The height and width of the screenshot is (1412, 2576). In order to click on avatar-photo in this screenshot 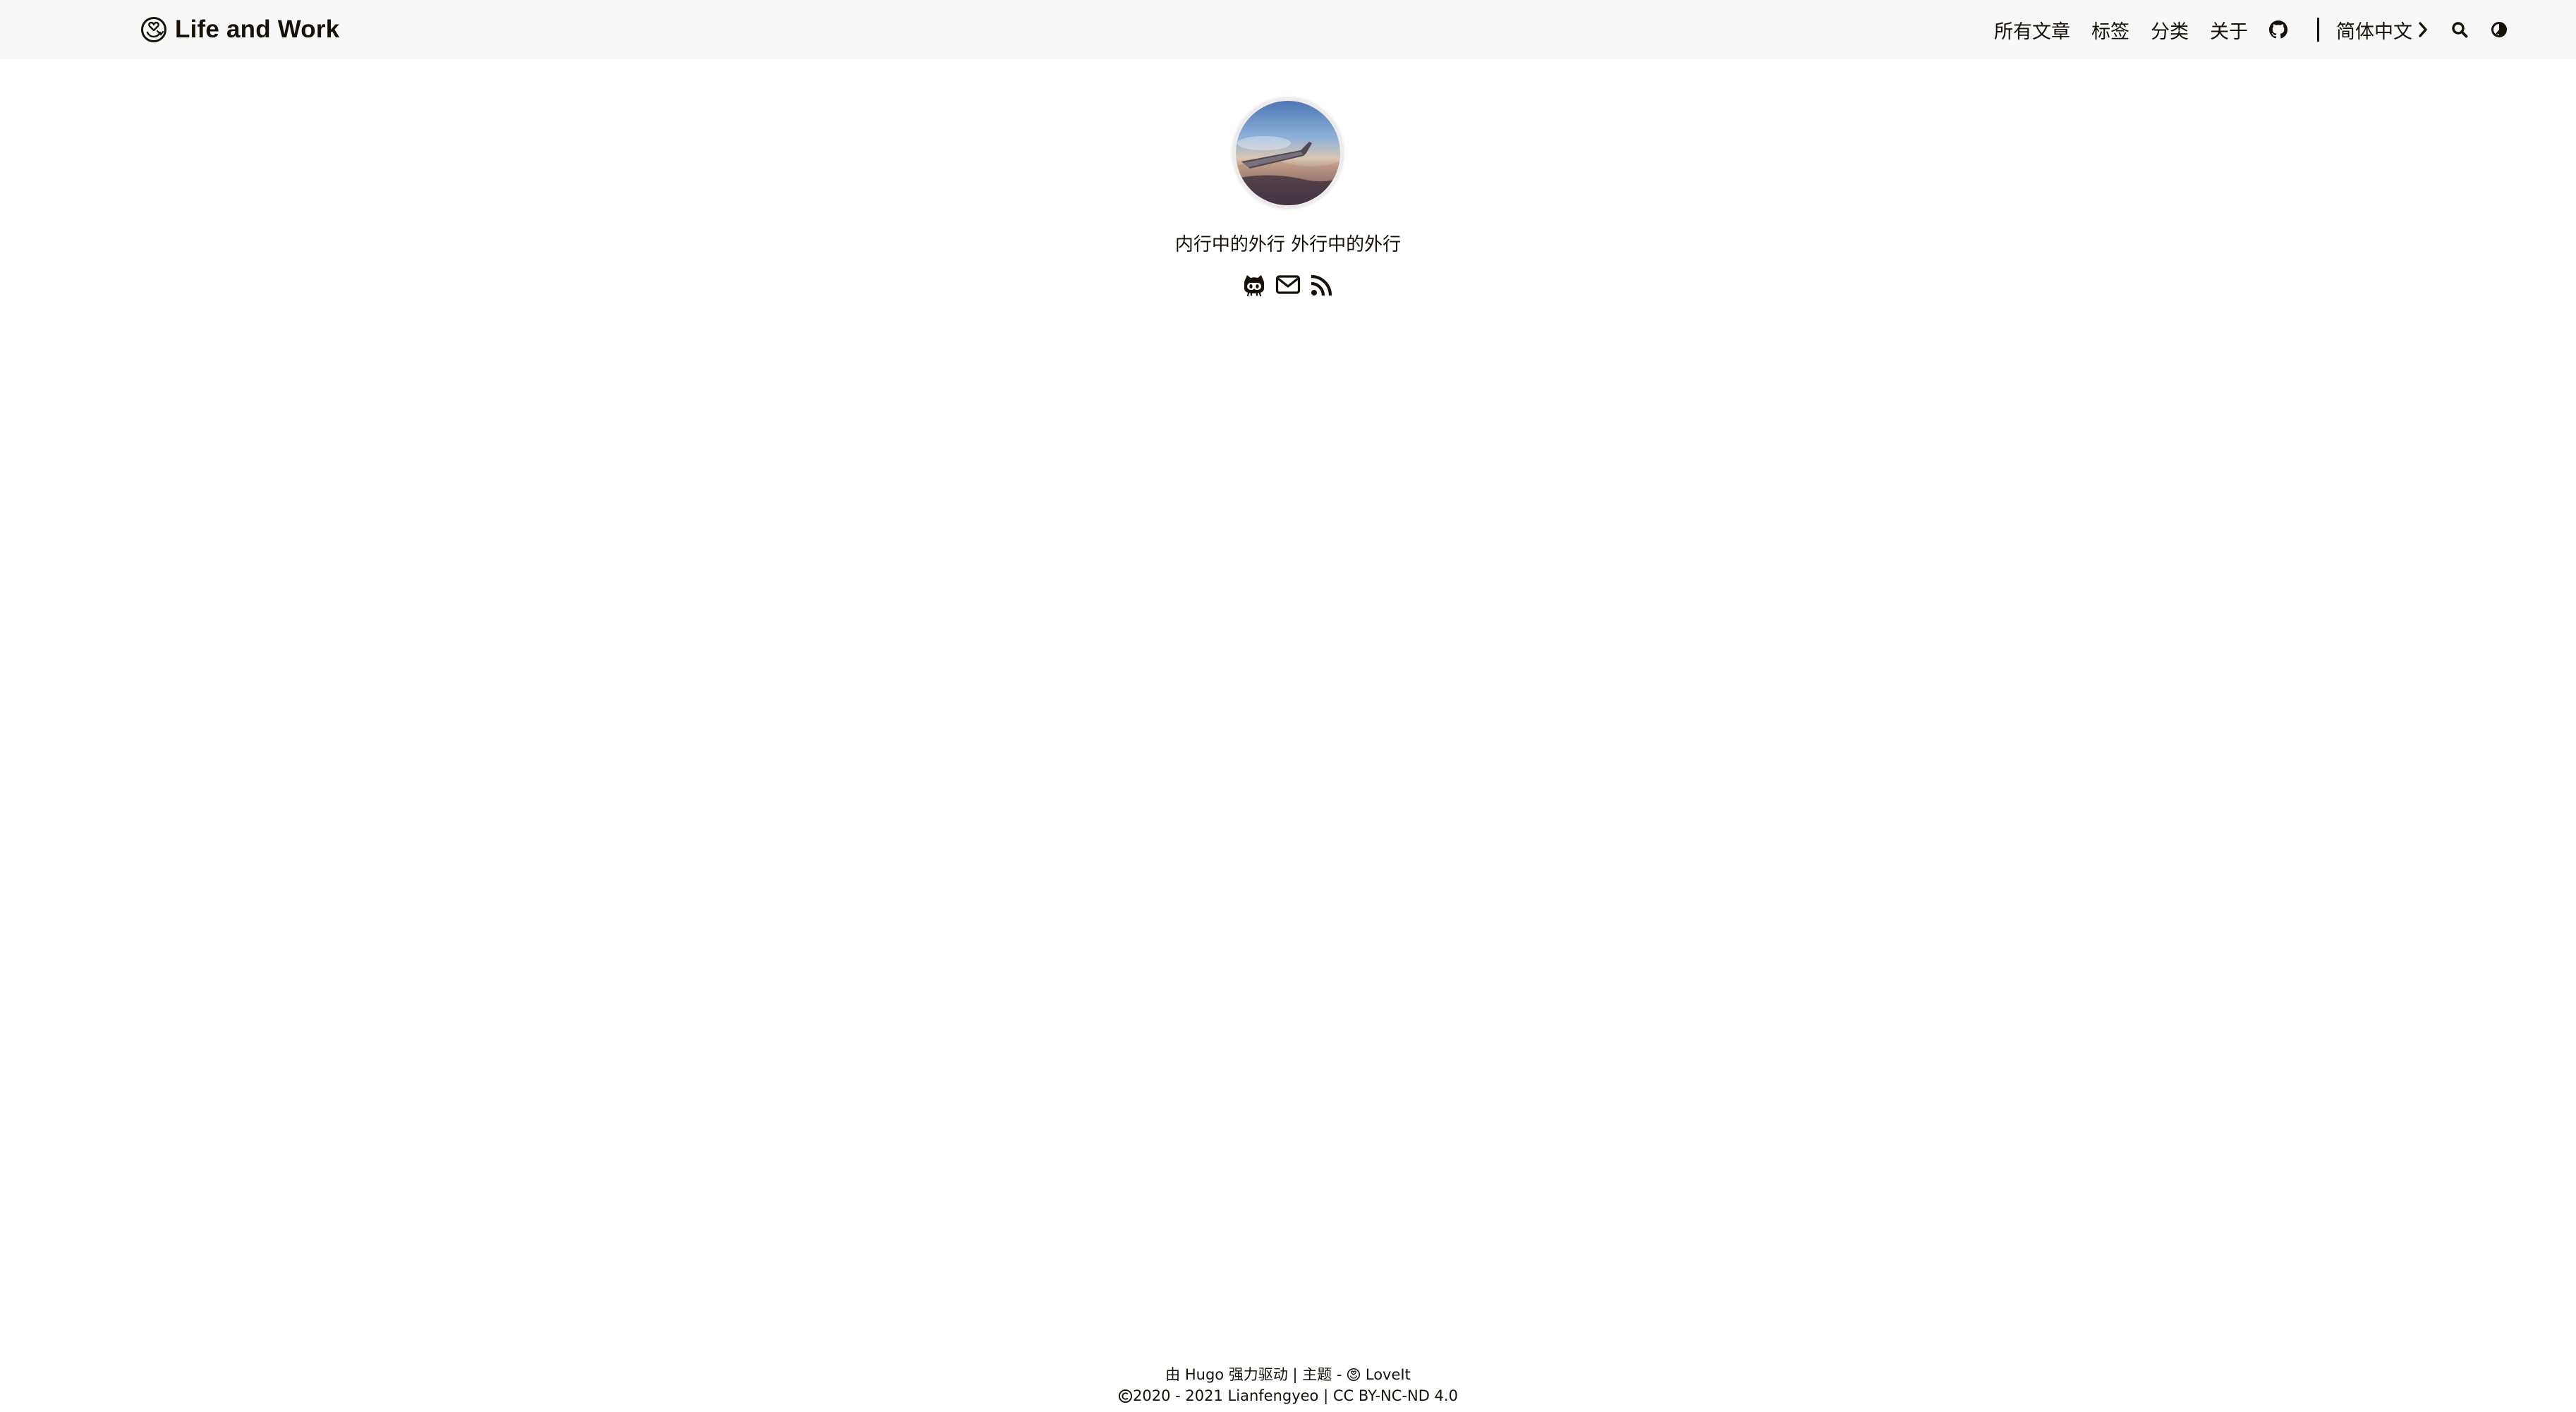, I will do `click(1288, 153)`.